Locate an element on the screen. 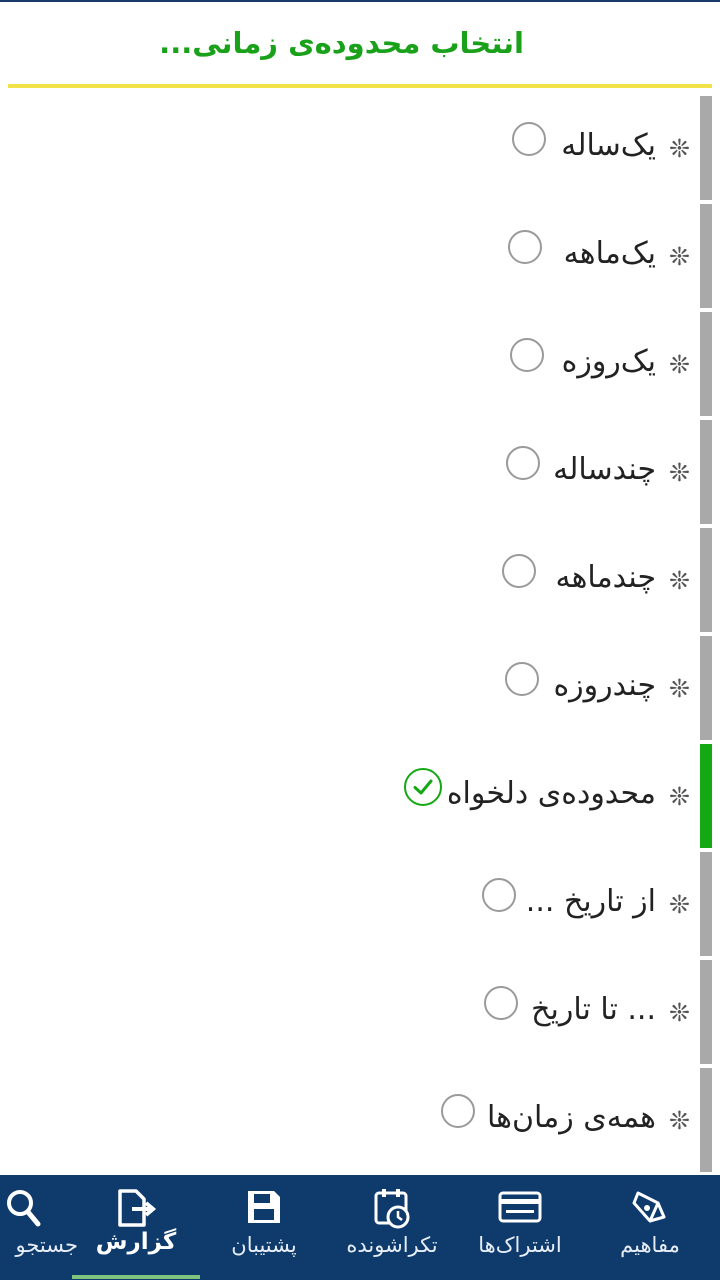  nav-label: پشتیبان is located at coordinates (264, 1245).